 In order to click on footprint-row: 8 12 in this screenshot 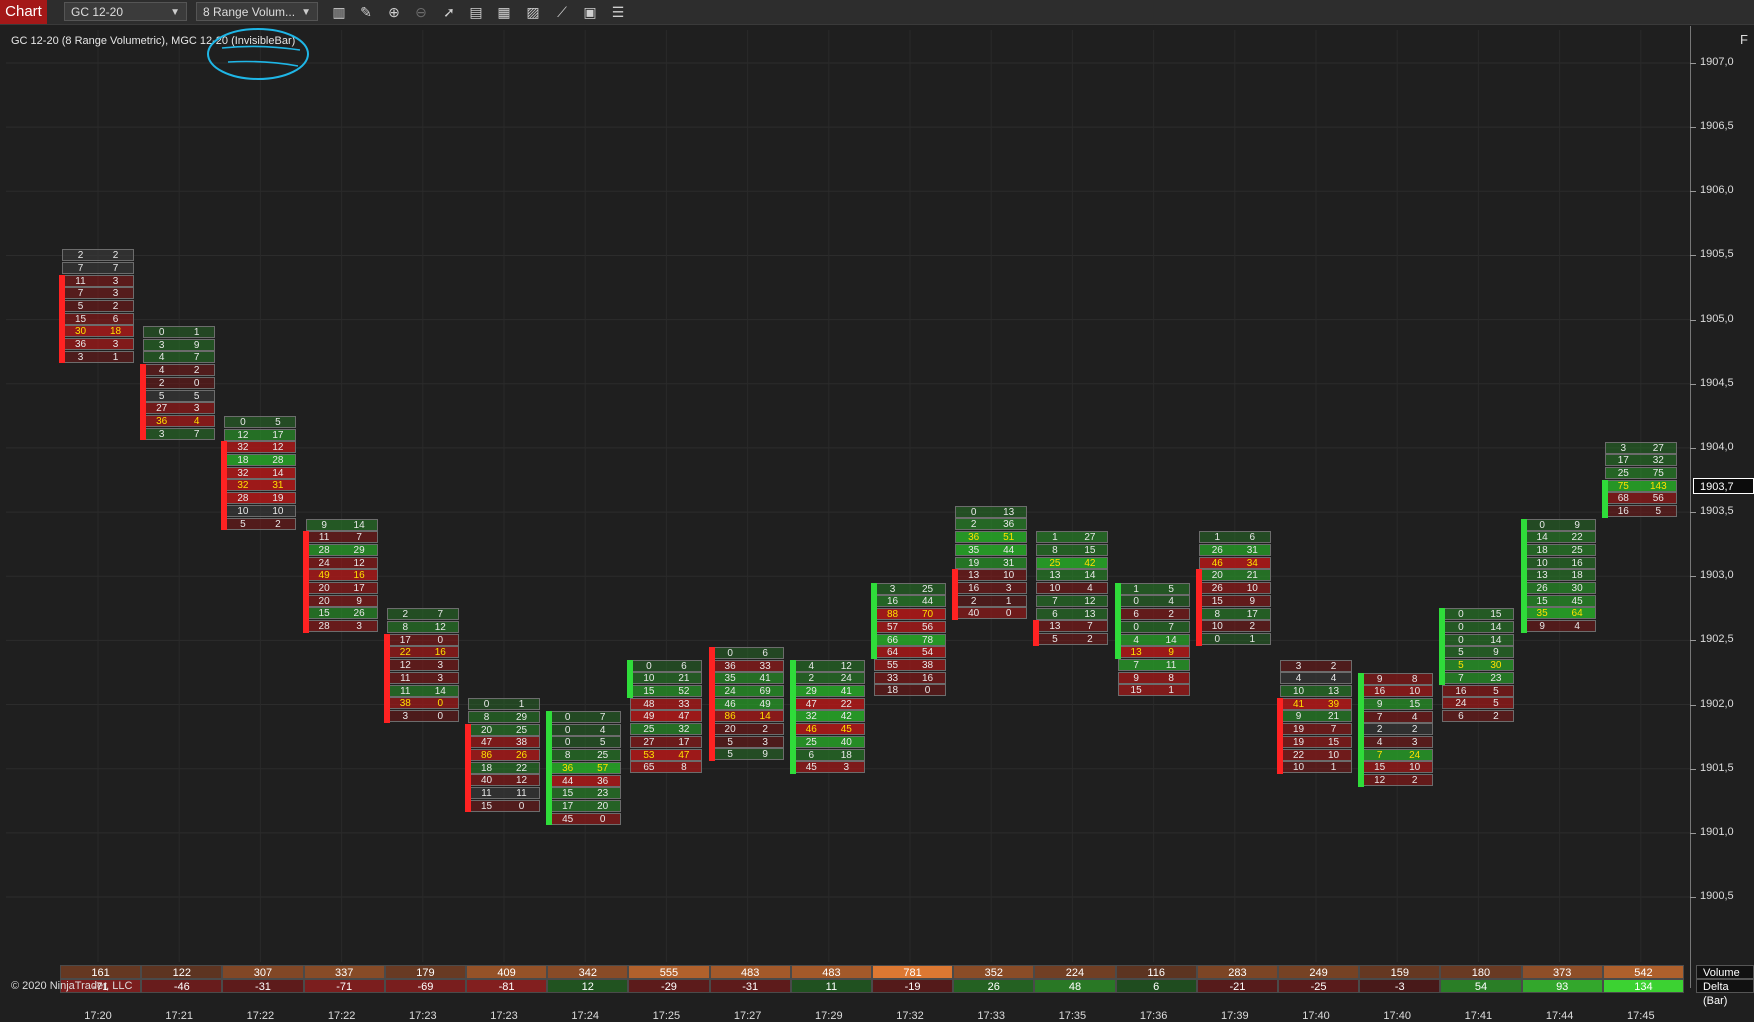, I will do `click(422, 627)`.